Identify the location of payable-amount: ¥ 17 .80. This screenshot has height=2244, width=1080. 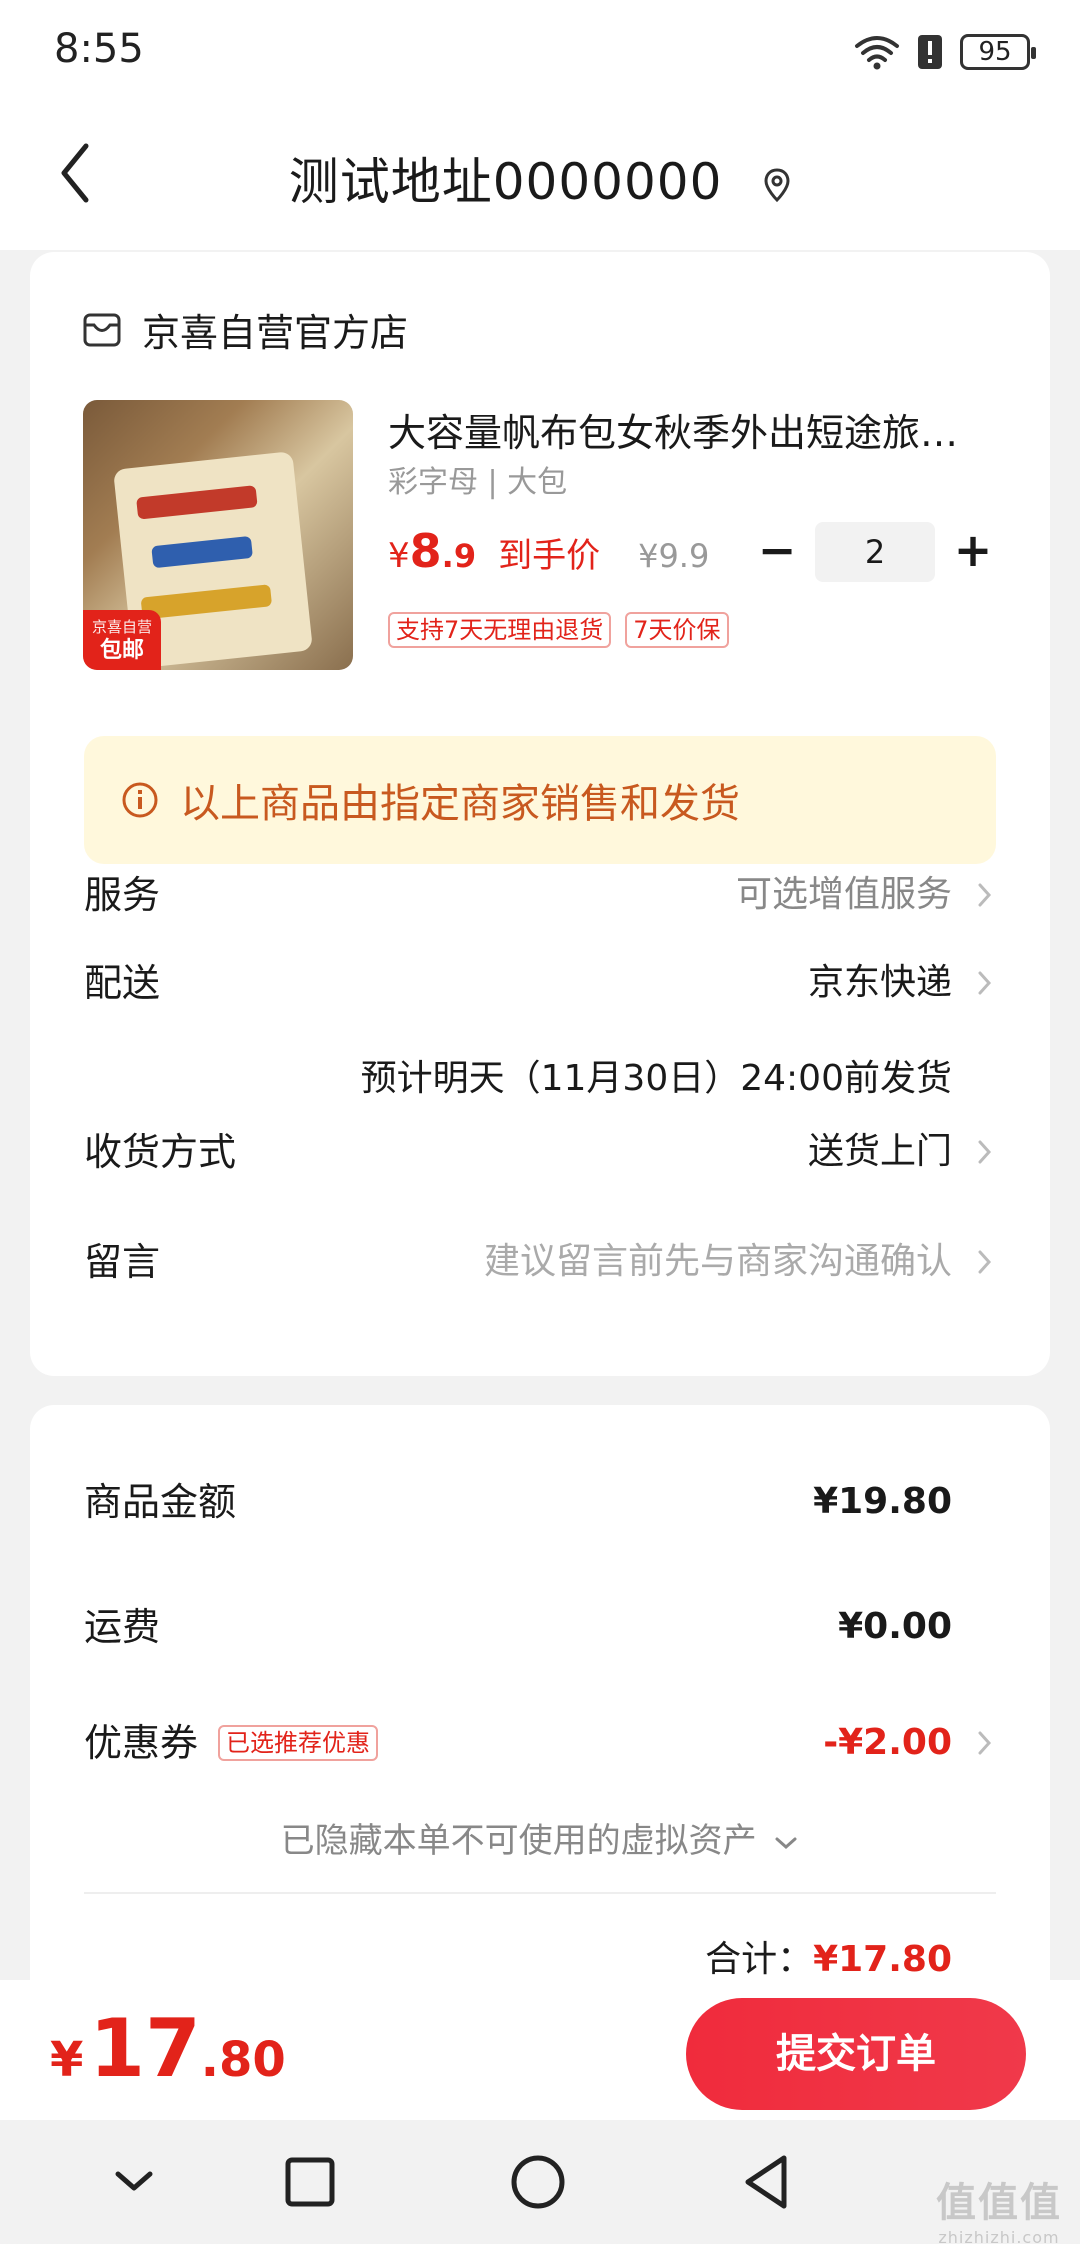
(168, 2048).